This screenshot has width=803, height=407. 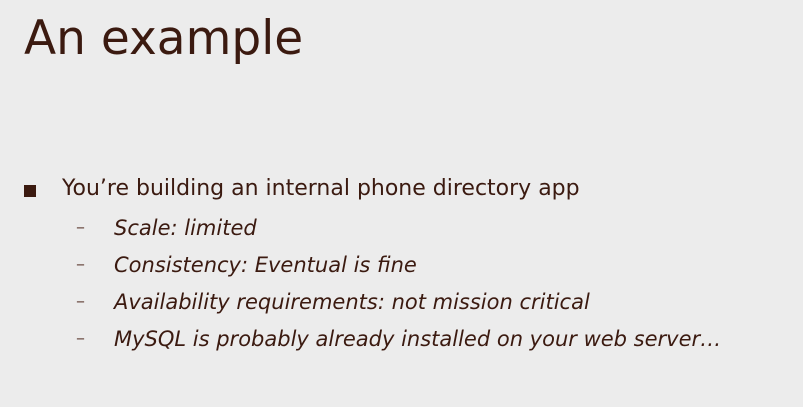 I want to click on sub-bullet-item: – Scale: limited, so click(x=409, y=227).